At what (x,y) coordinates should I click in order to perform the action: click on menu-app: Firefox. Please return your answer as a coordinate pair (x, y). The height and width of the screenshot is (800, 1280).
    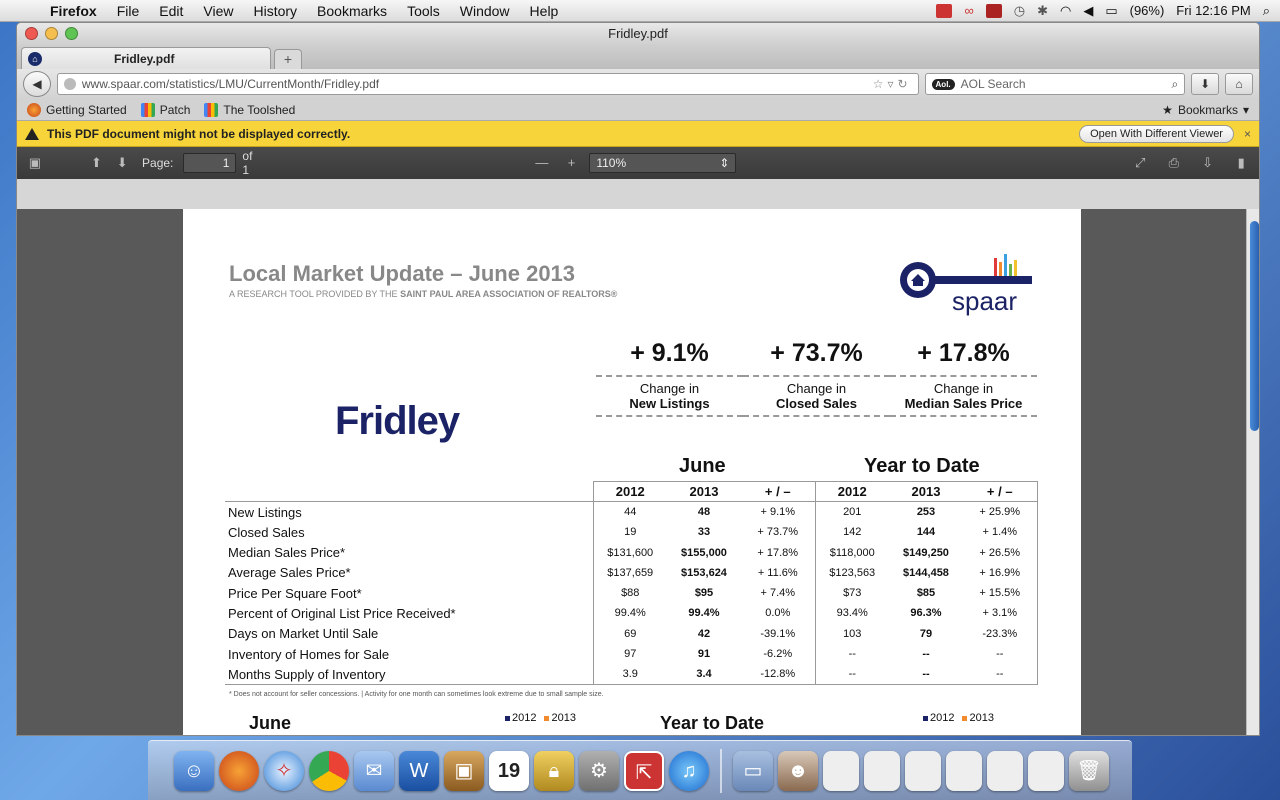
    Looking at the image, I should click on (73, 11).